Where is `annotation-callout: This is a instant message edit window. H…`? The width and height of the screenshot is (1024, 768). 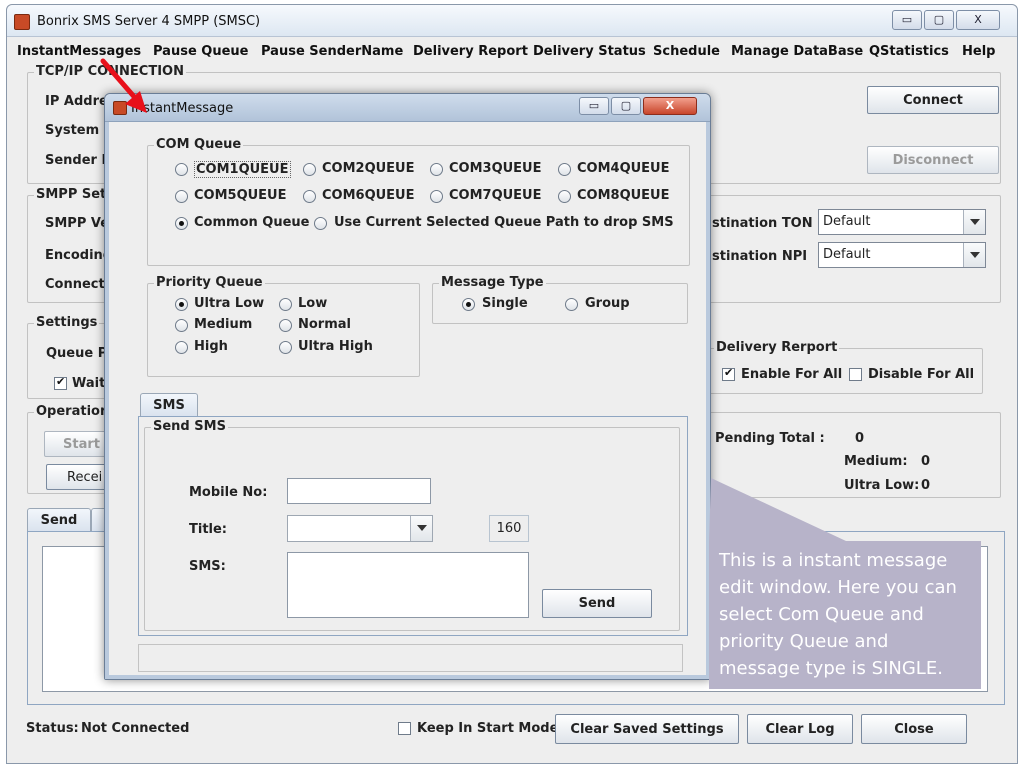 annotation-callout: This is a instant message edit window. H… is located at coordinates (845, 615).